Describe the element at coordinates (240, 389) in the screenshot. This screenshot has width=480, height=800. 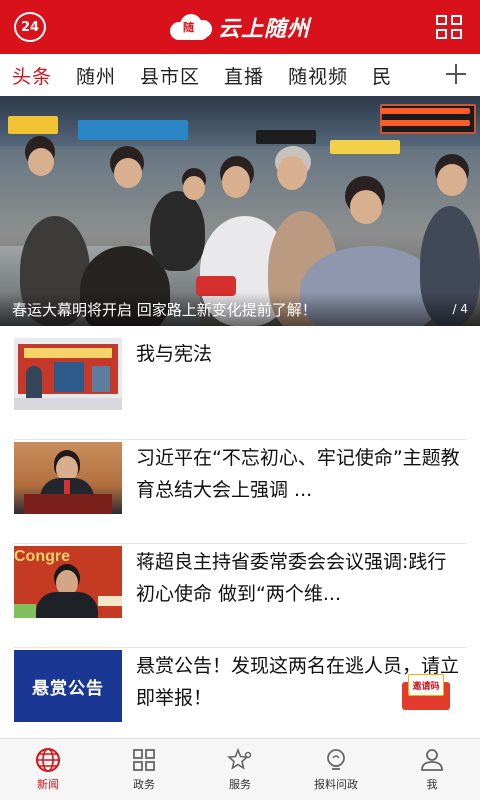
I see `news-item: 我与宪法` at that location.